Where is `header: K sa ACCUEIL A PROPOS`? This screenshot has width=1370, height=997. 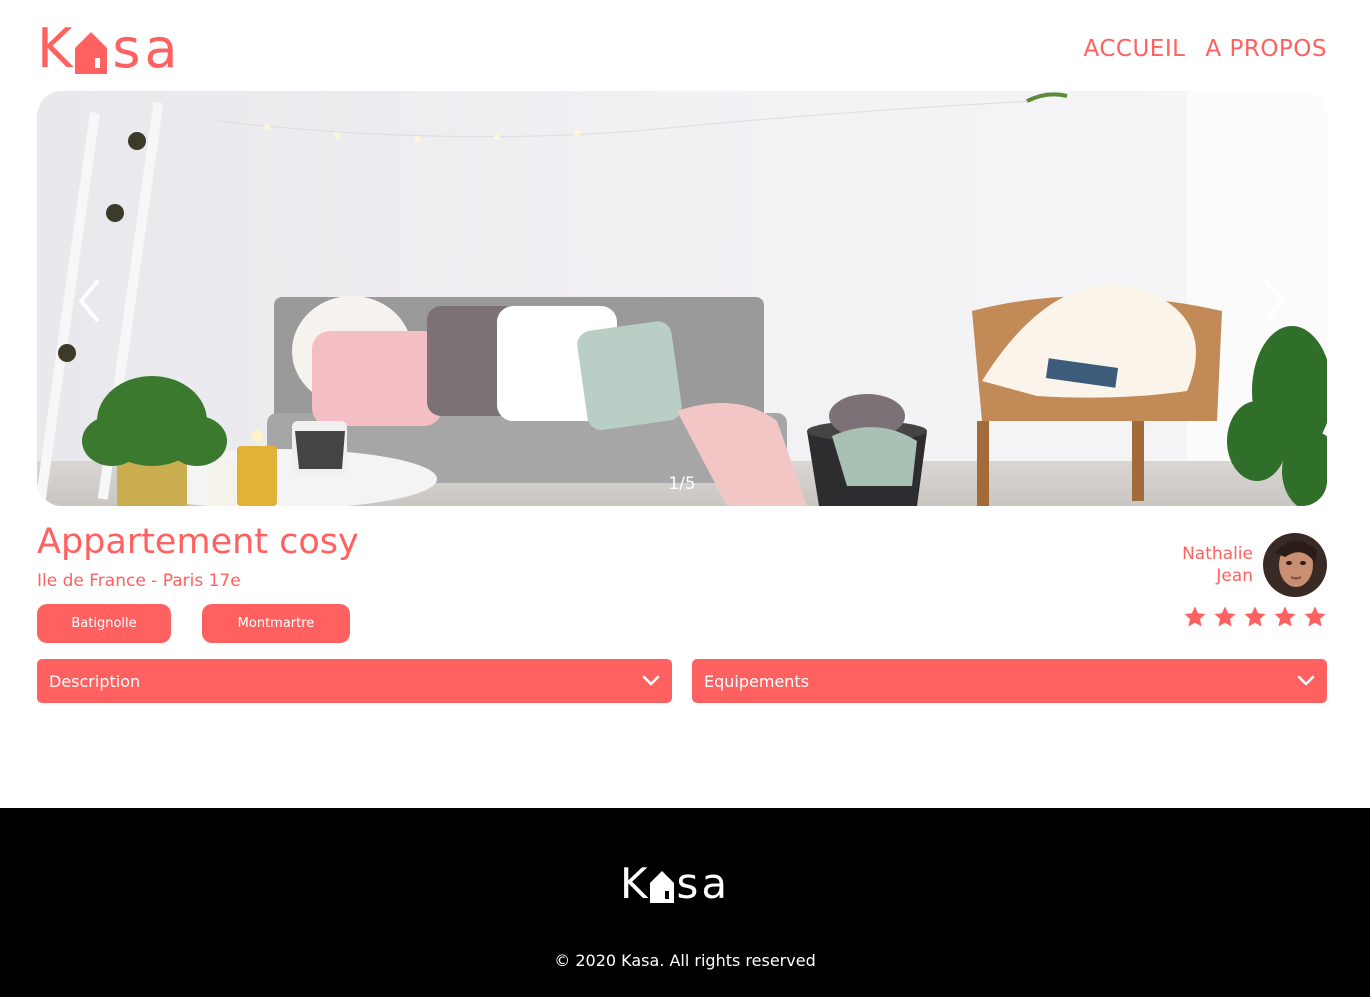
header: K sa ACCUEIL A PROPOS is located at coordinates (685, 45).